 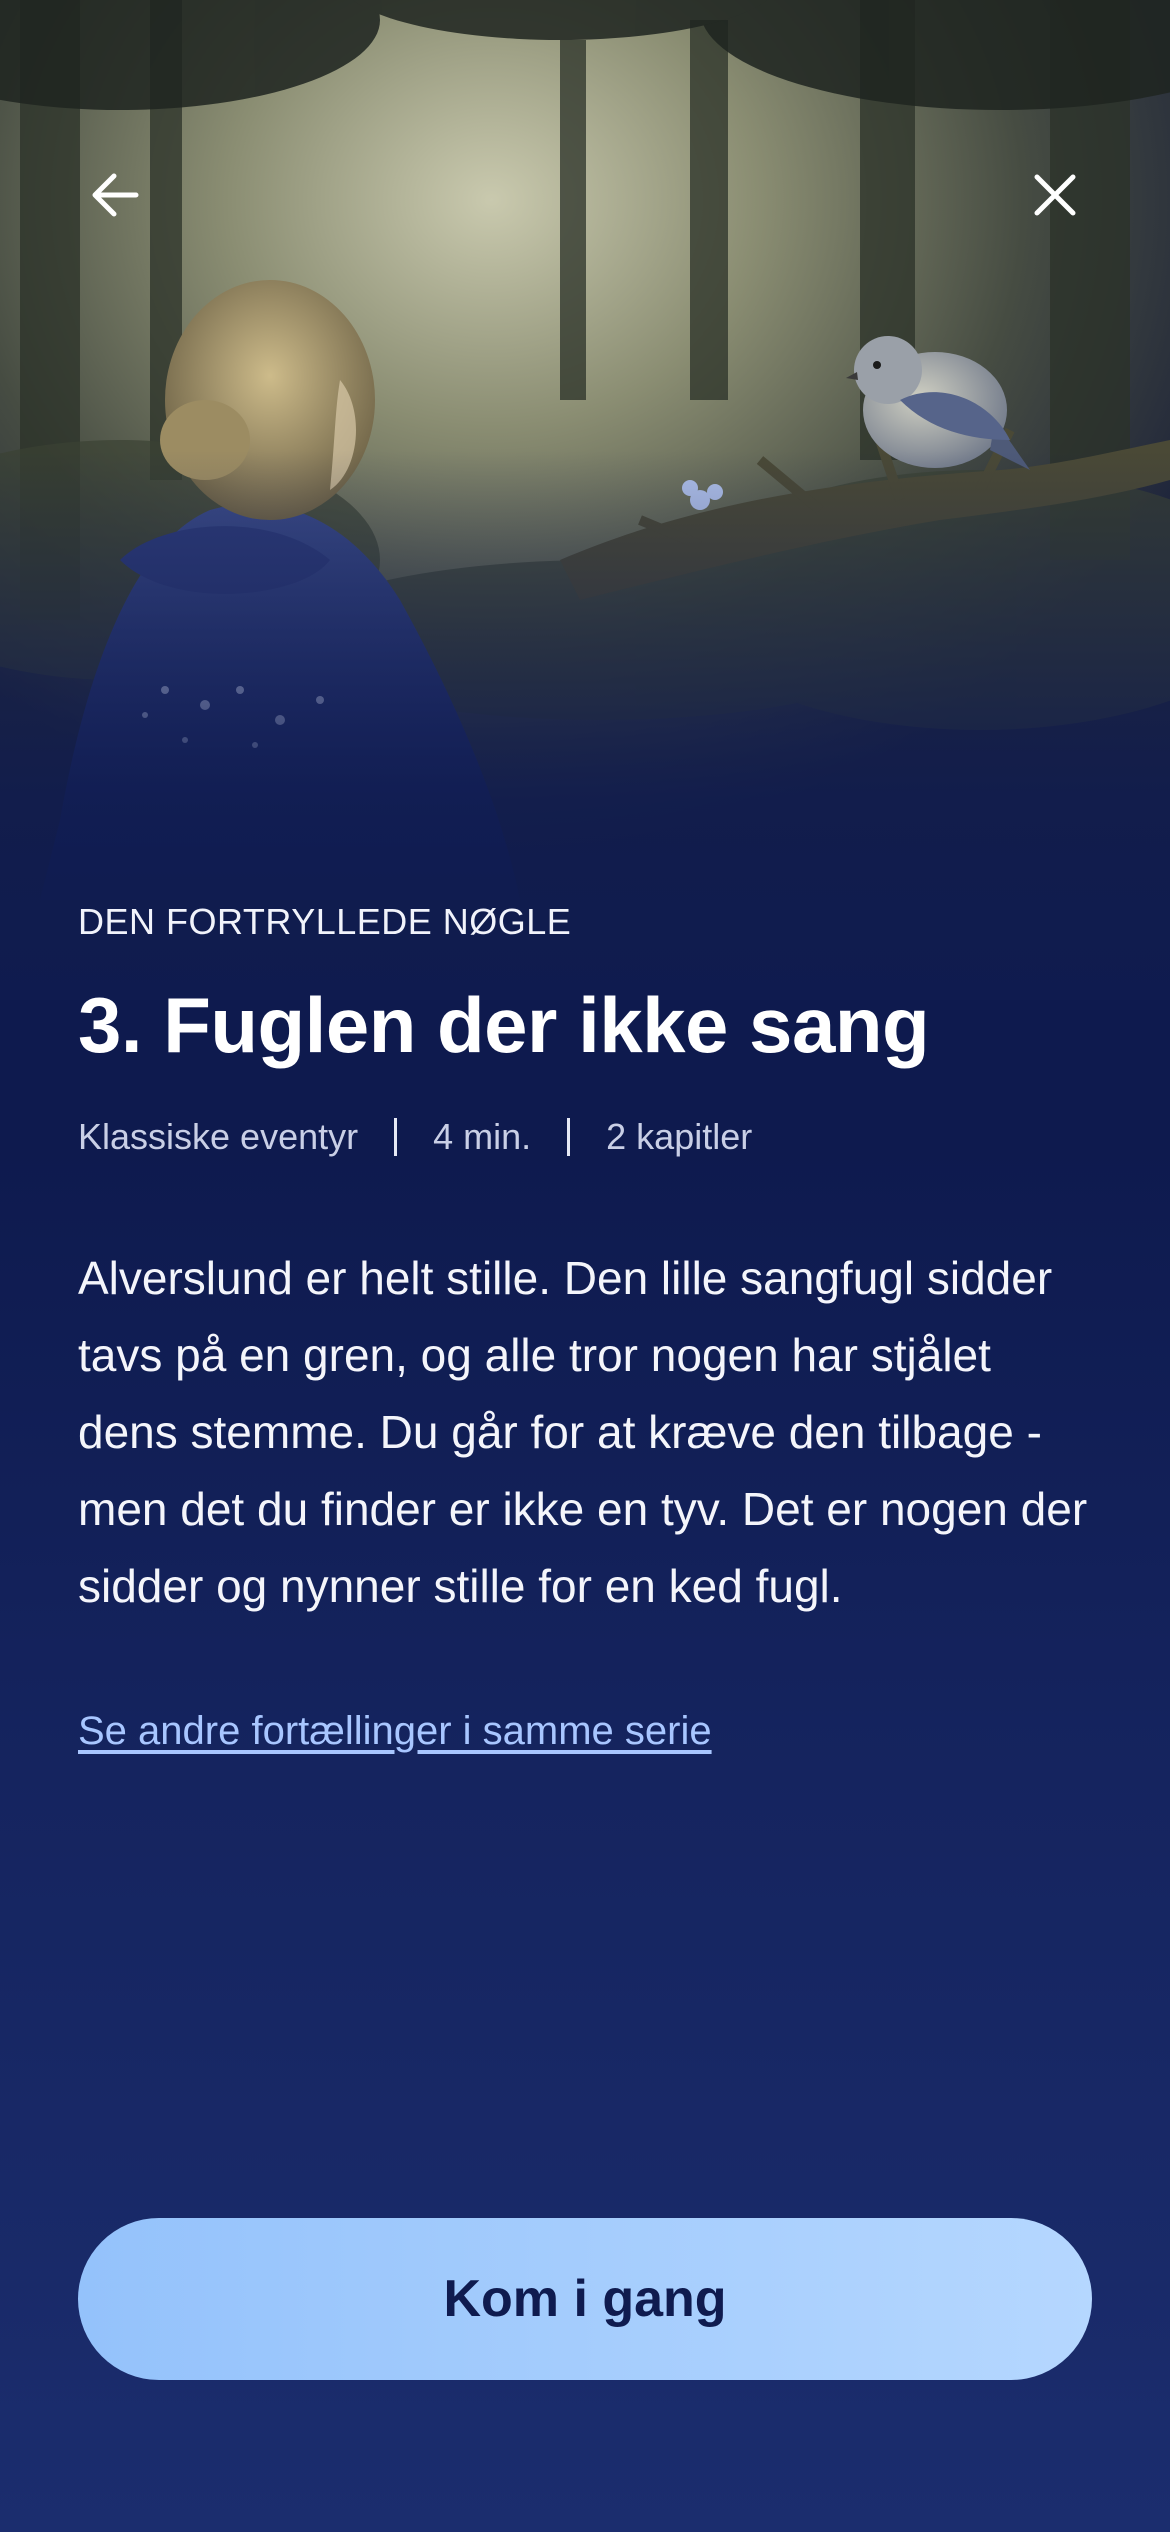 What do you see at coordinates (395, 1731) in the screenshot?
I see `series-link: Se andre fortællinger i samme serie` at bounding box center [395, 1731].